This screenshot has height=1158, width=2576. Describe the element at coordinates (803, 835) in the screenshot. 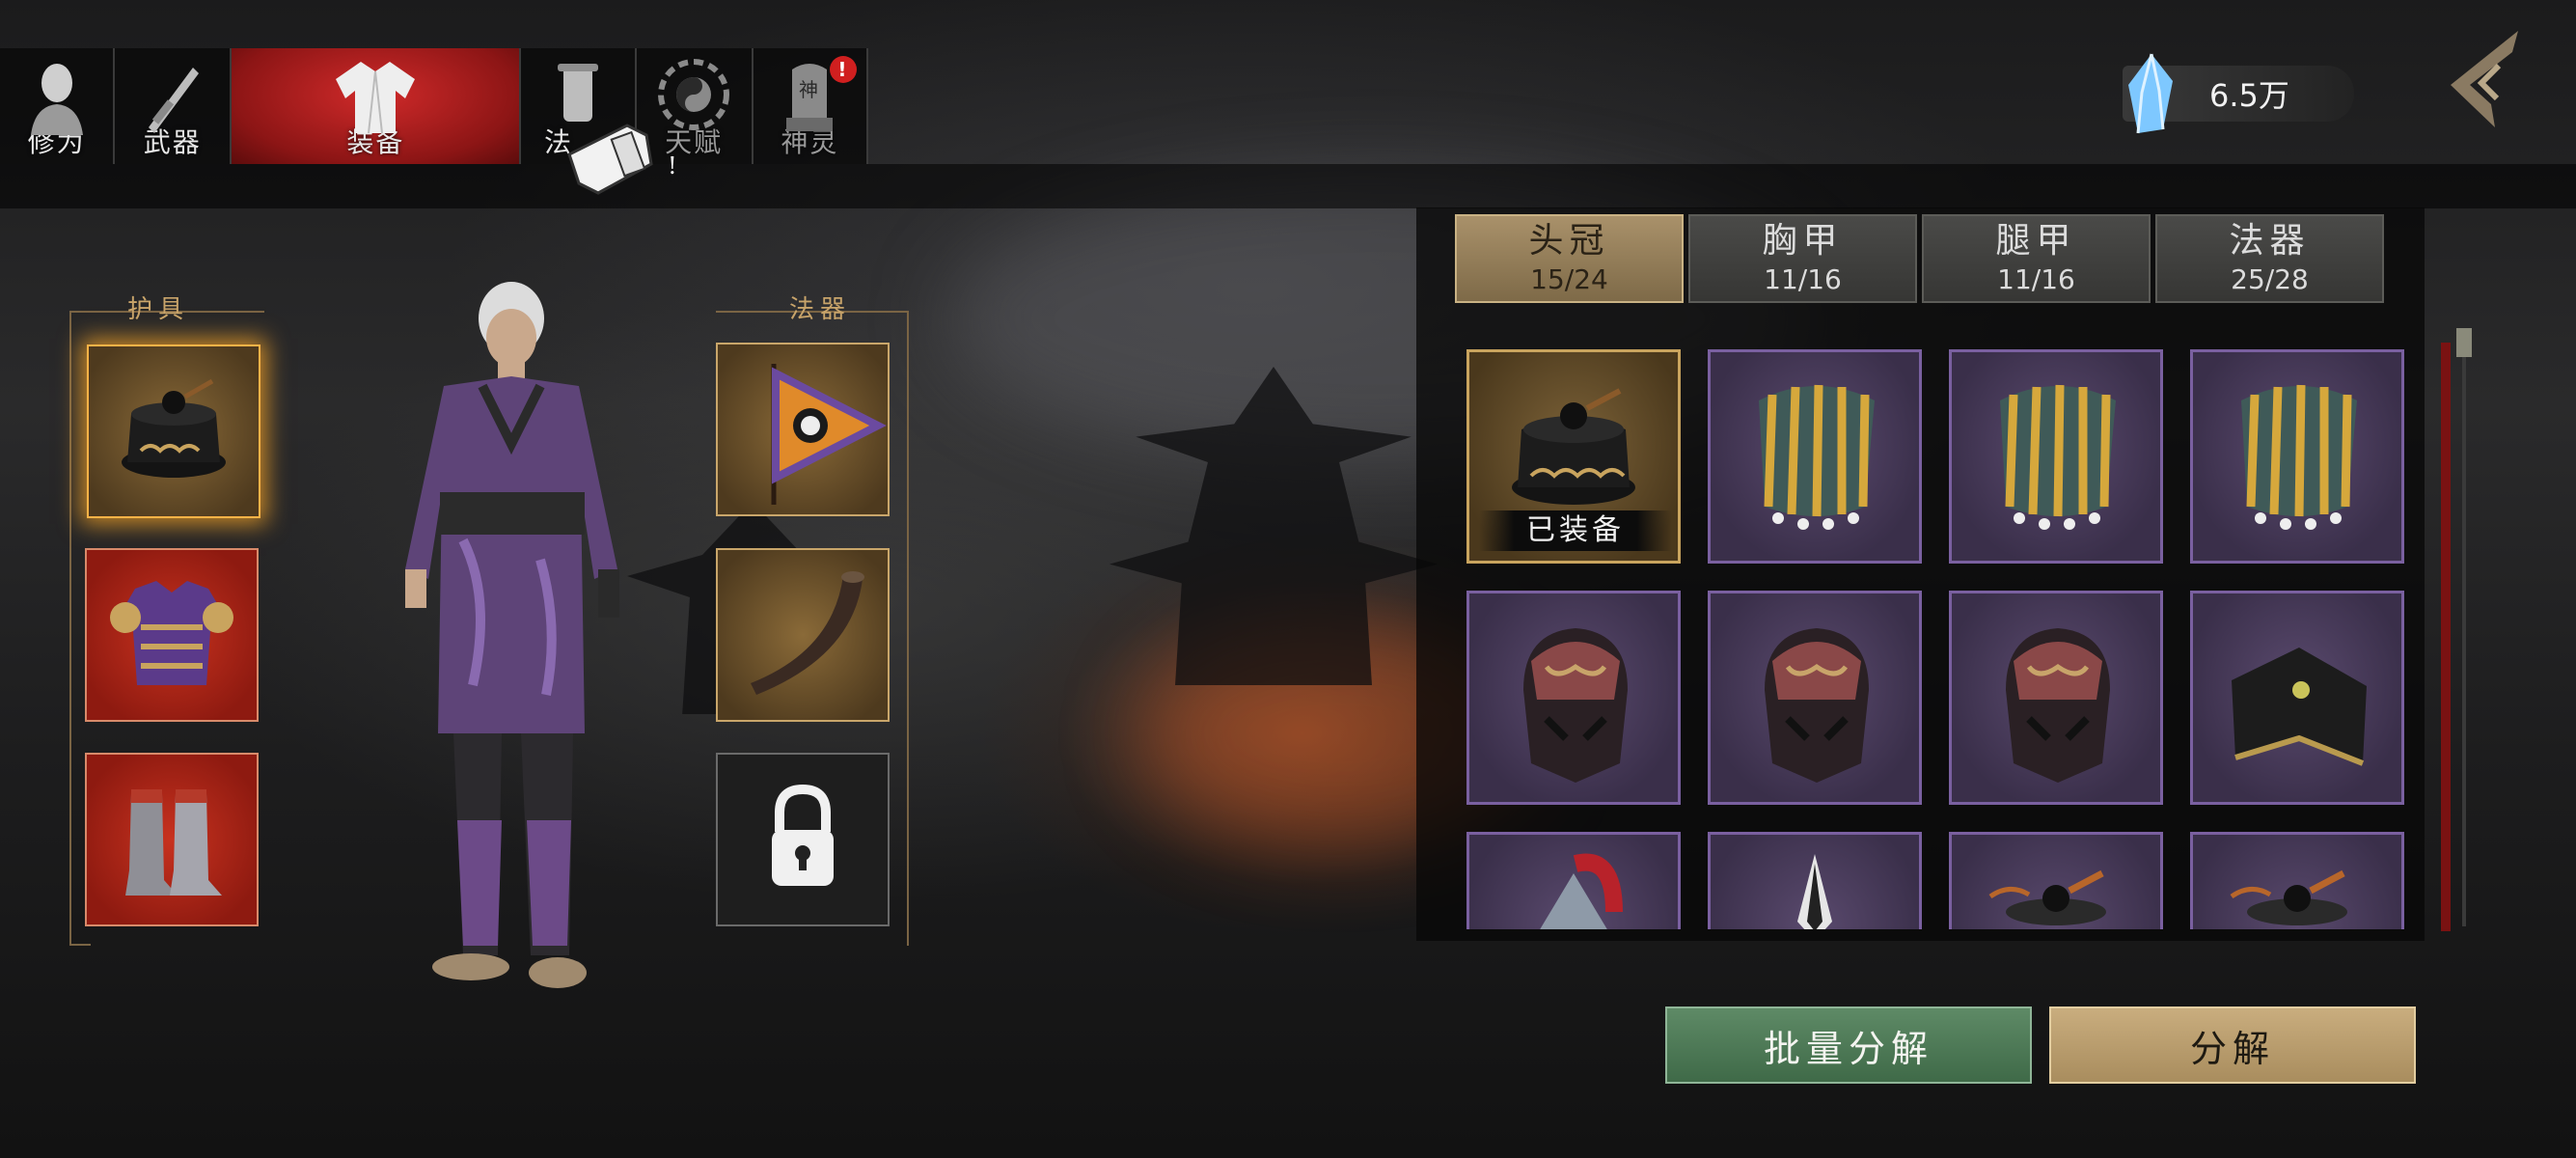

I see `lock-icon` at that location.